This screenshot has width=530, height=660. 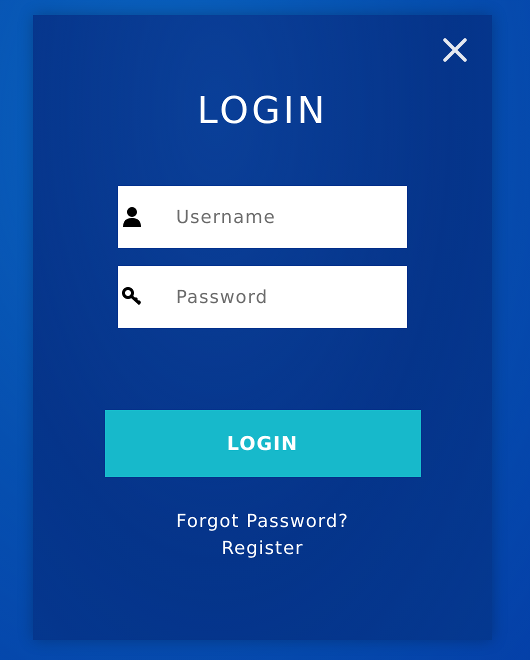 I want to click on link: Forgot Password?, so click(x=262, y=522).